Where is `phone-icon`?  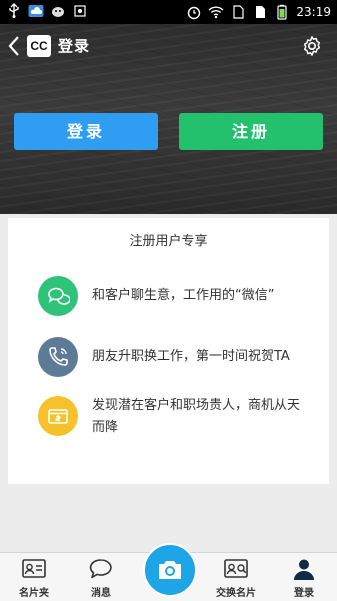 phone-icon is located at coordinates (58, 356).